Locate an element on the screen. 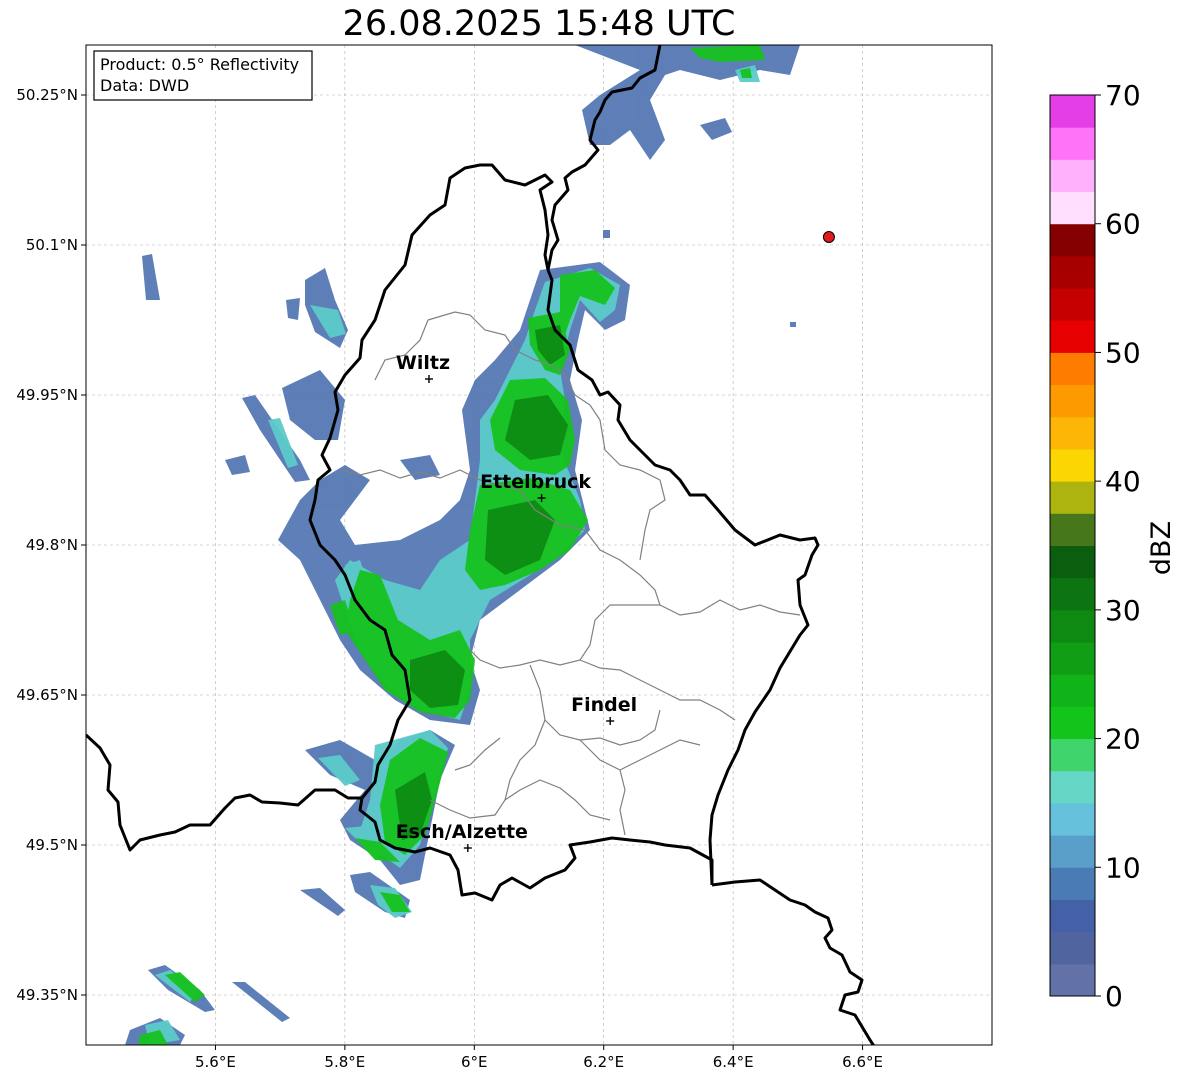 This screenshot has height=1081, width=1184. product-info-box: Product: 0.5° Reflectivity Data: DWD is located at coordinates (203, 75).